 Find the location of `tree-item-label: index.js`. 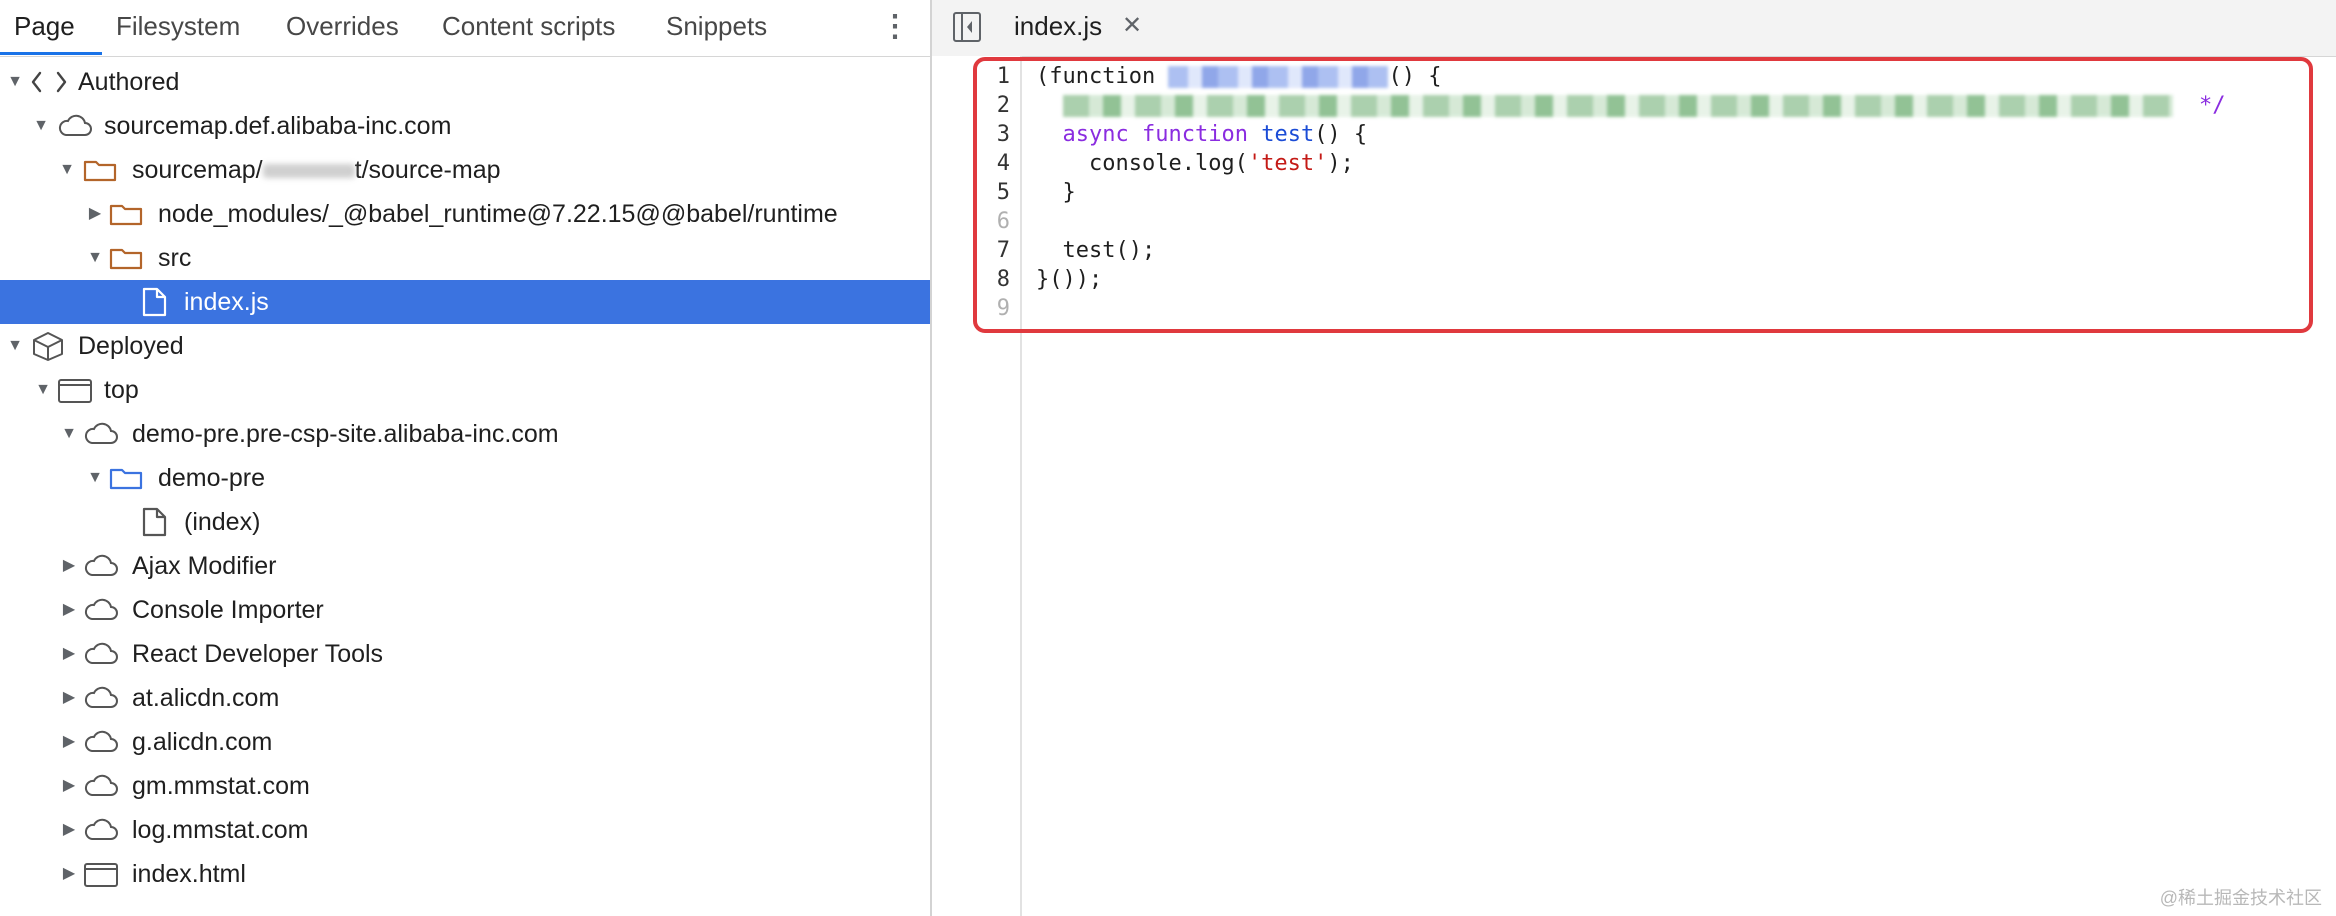

tree-item-label: index.js is located at coordinates (226, 302).